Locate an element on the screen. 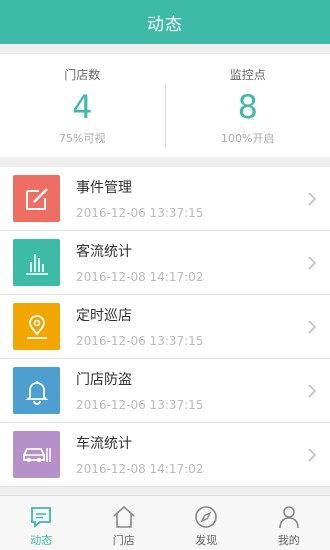 This screenshot has width=330, height=550. map-pin-icon is located at coordinates (36, 326).